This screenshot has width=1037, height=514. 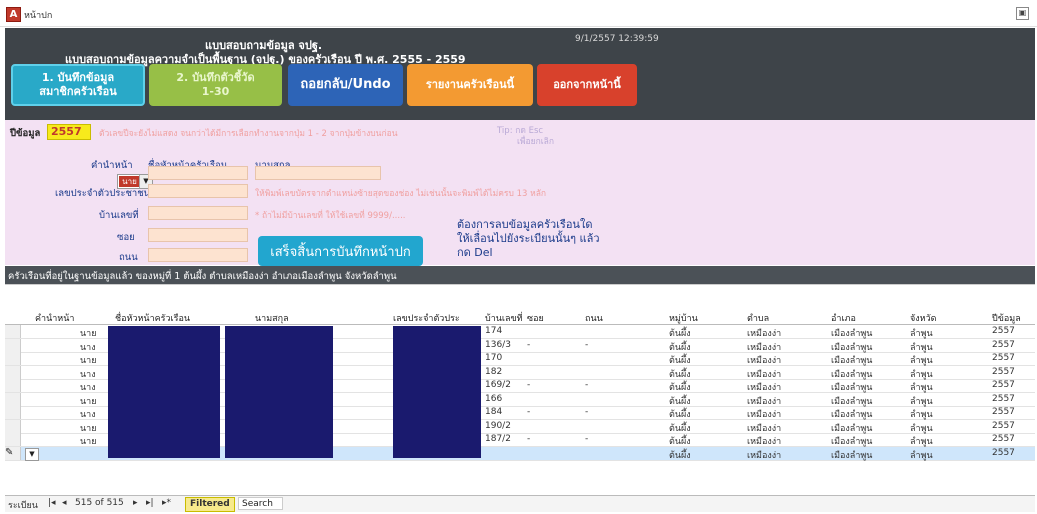 What do you see at coordinates (498, 426) in the screenshot?
I see `table-cell: 190/2` at bounding box center [498, 426].